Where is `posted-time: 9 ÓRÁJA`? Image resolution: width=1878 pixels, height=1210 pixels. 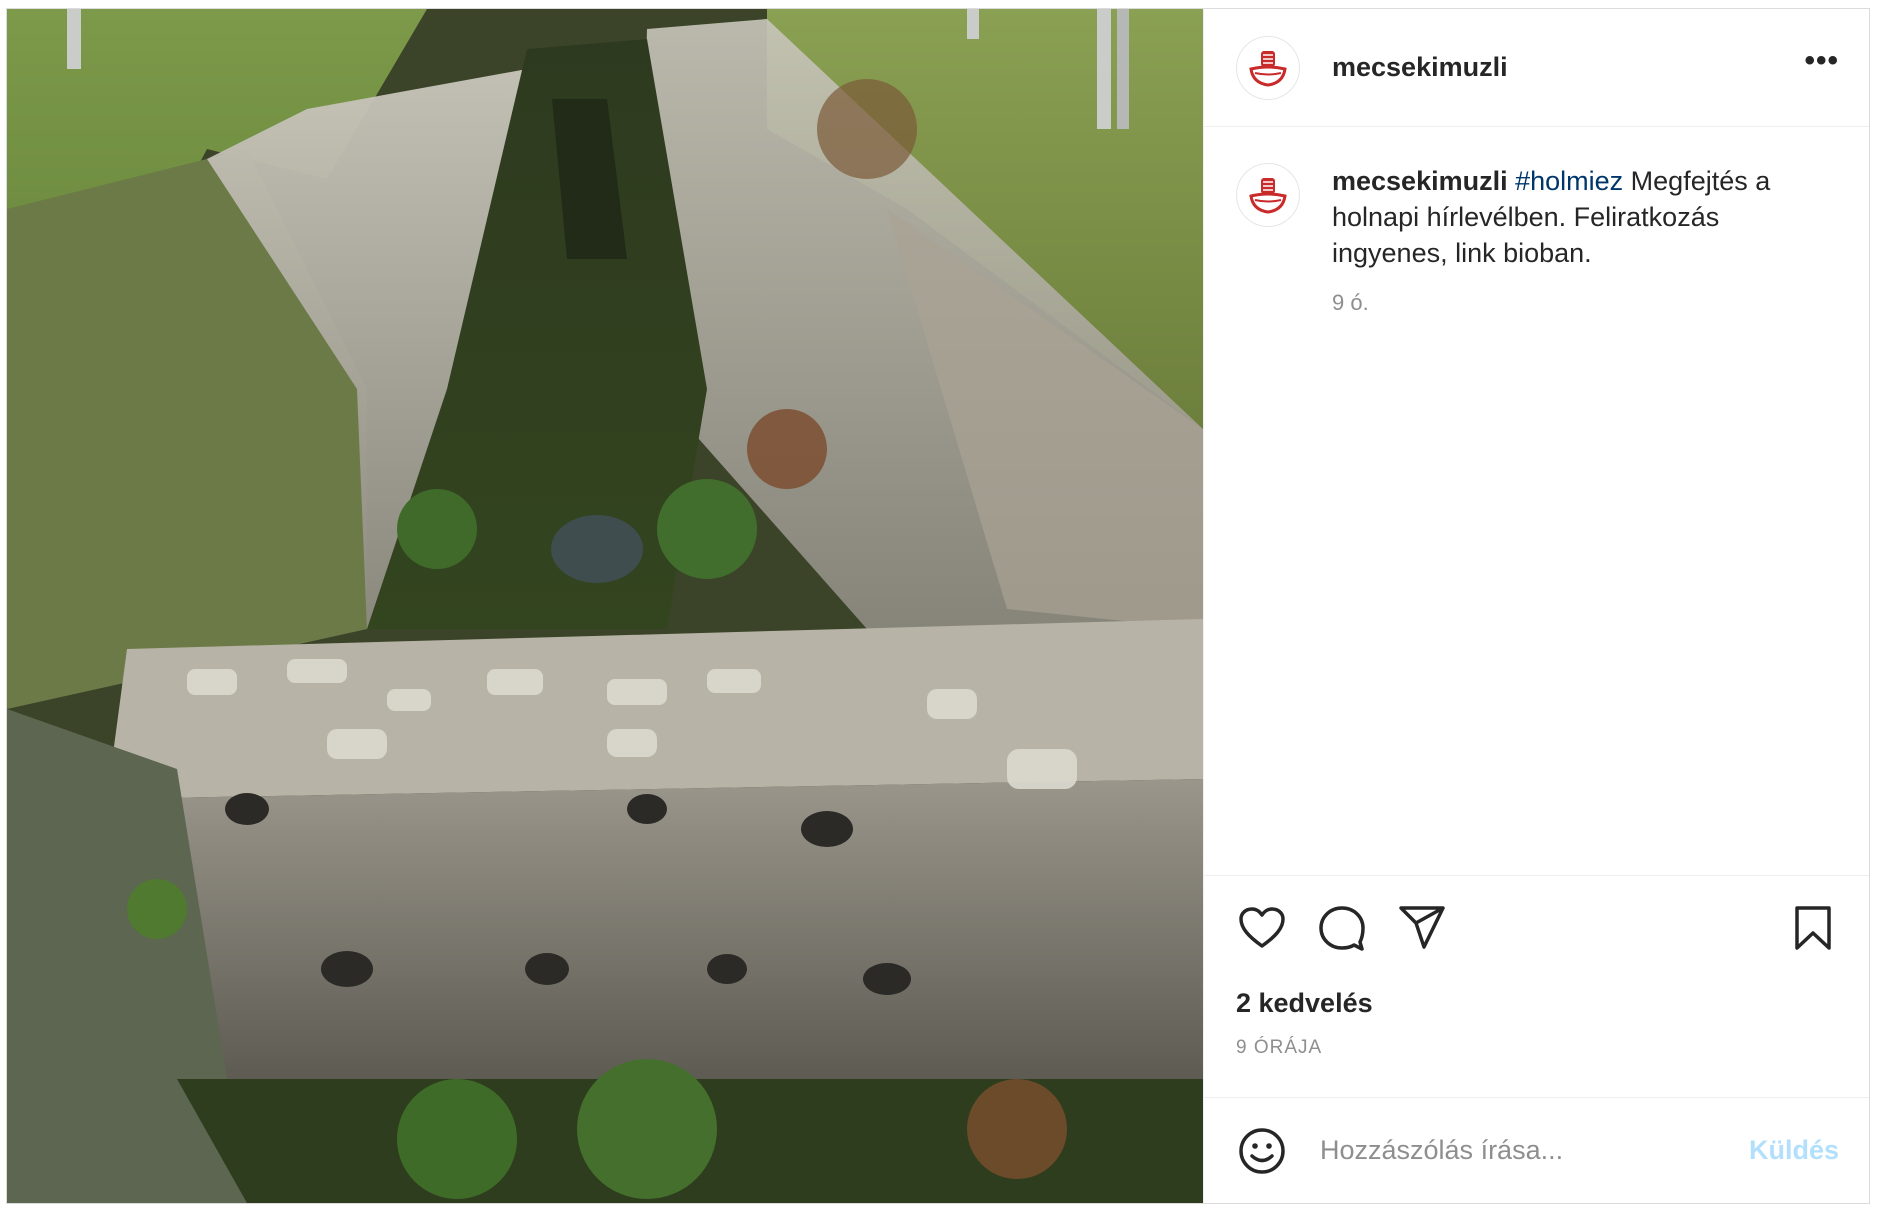 posted-time: 9 ÓRÁJA is located at coordinates (1537, 1048).